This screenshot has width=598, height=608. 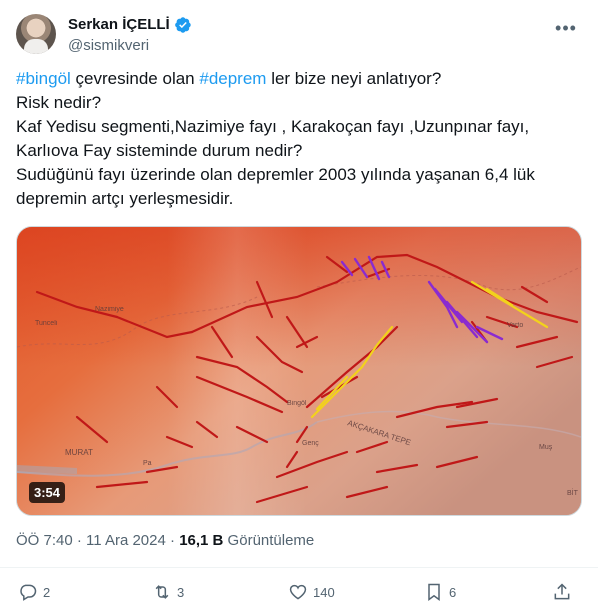 I want to click on map-label: Muş, so click(x=546, y=447).